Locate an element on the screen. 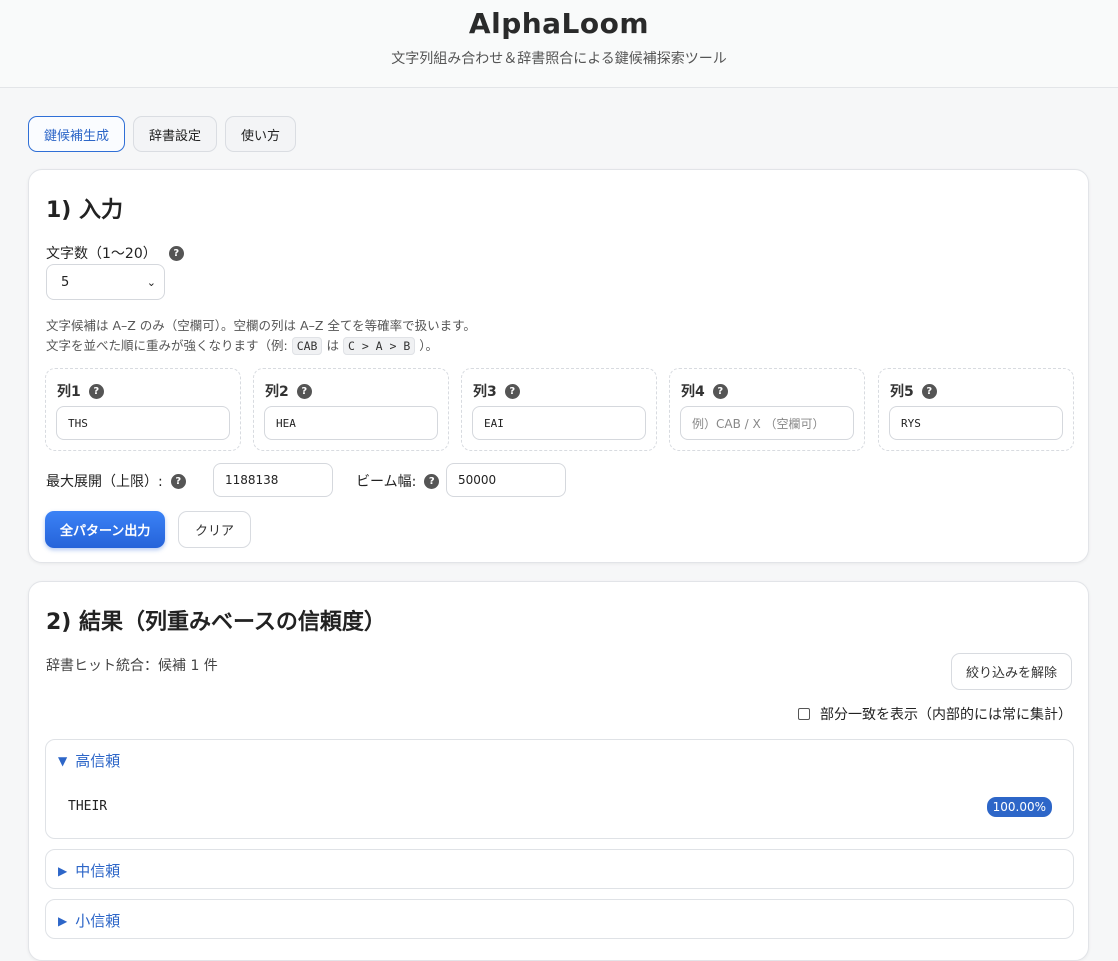 The image size is (1118, 961). length-label-row: 文字数（1〜20） ? is located at coordinates (115, 253).